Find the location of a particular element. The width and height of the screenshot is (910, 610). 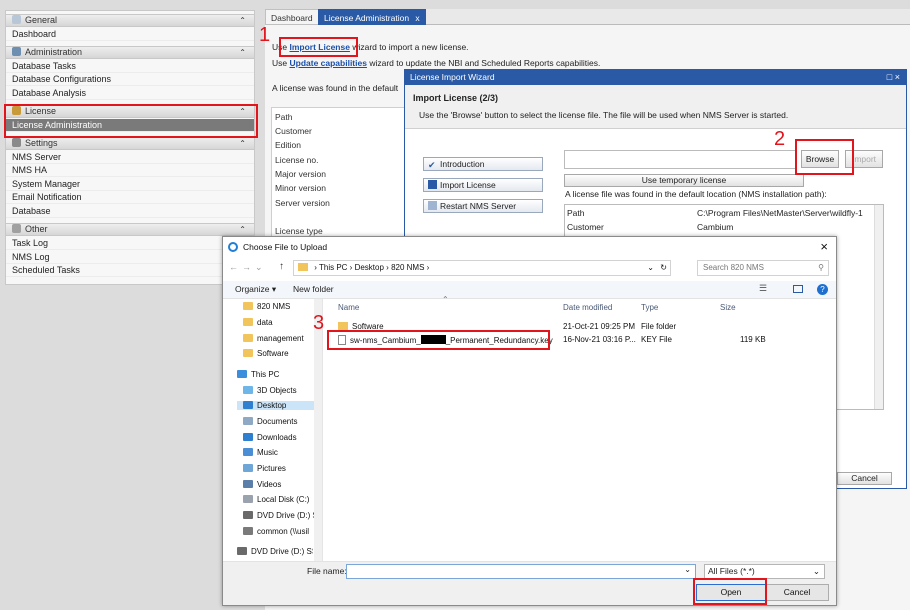

sidebar-item-nms-server: NMS Server is located at coordinates (130, 157).